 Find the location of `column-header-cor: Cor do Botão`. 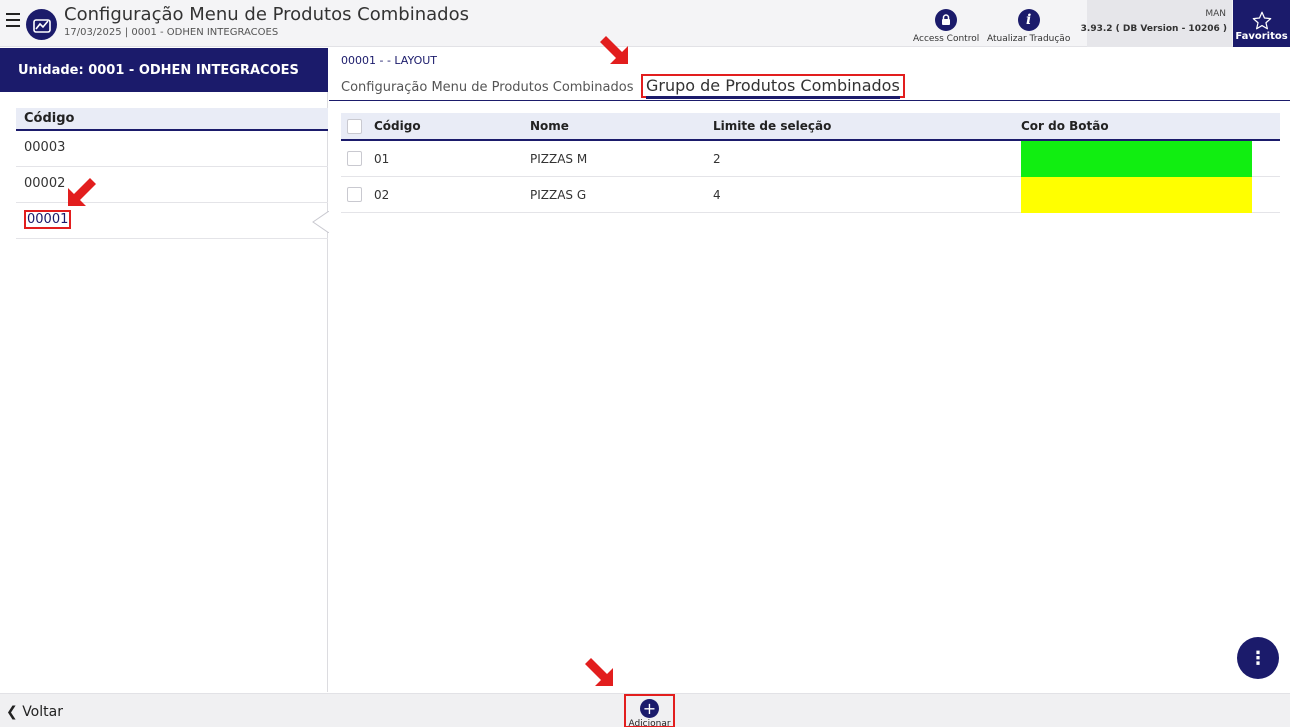

column-header-cor: Cor do Botão is located at coordinates (1065, 126).